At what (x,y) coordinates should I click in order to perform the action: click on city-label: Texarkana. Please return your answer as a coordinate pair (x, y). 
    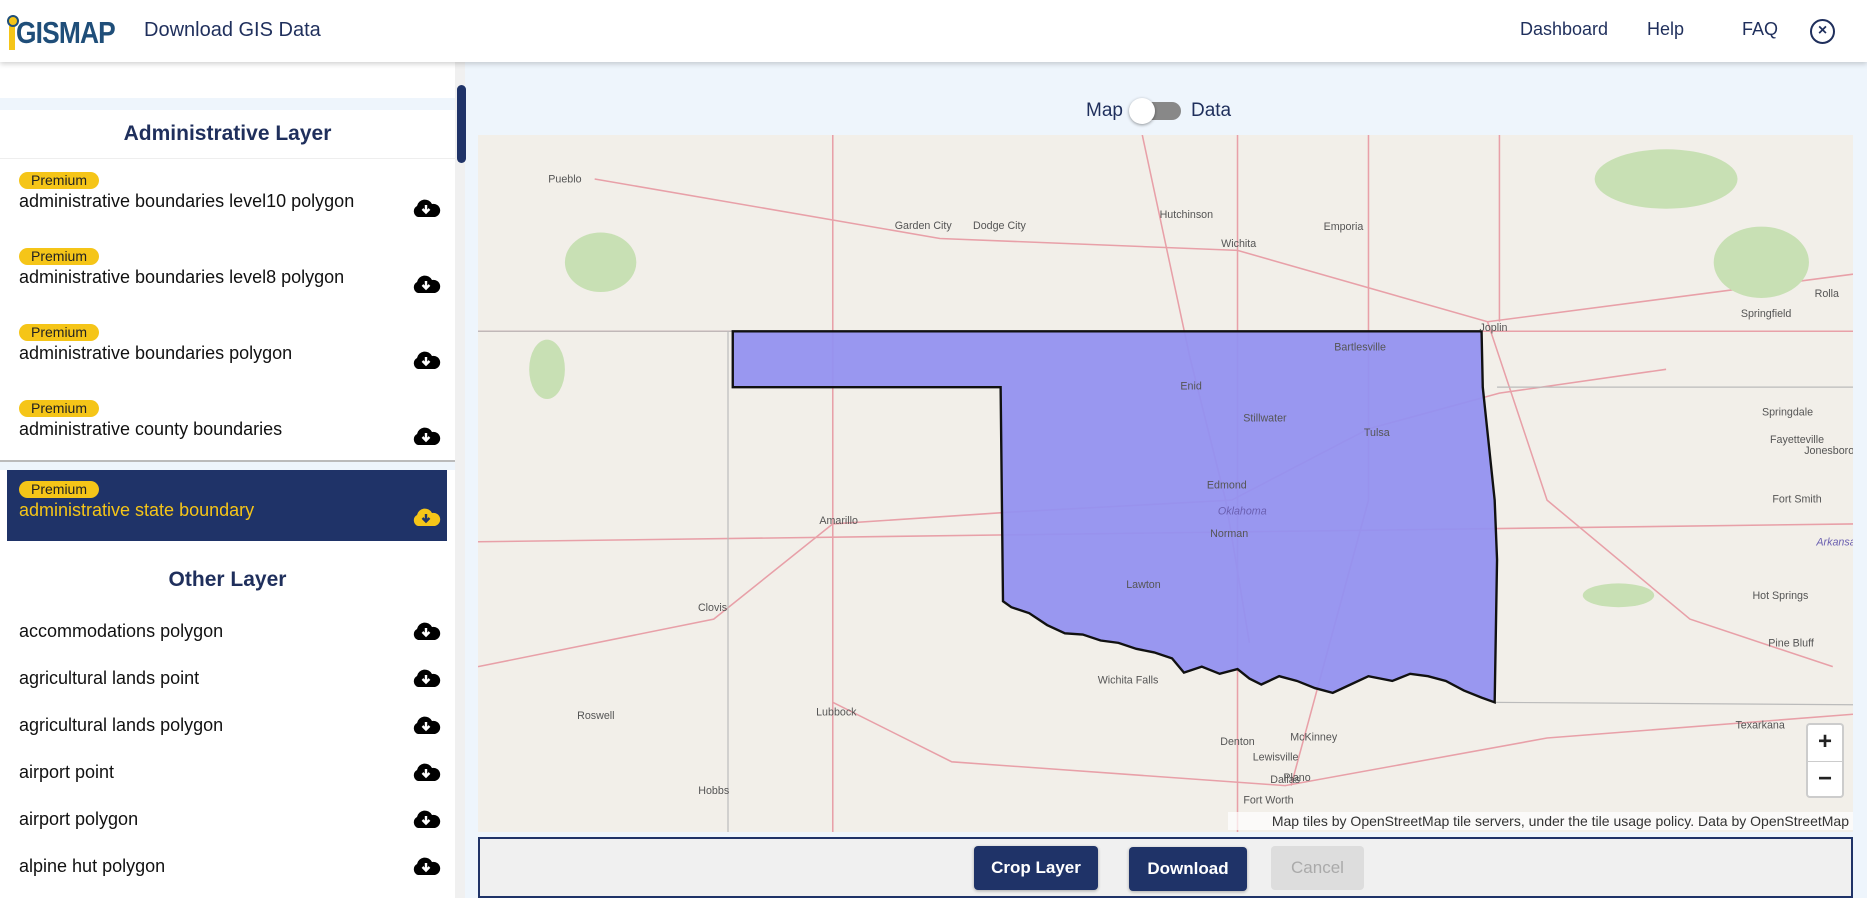
    Looking at the image, I should click on (1759, 726).